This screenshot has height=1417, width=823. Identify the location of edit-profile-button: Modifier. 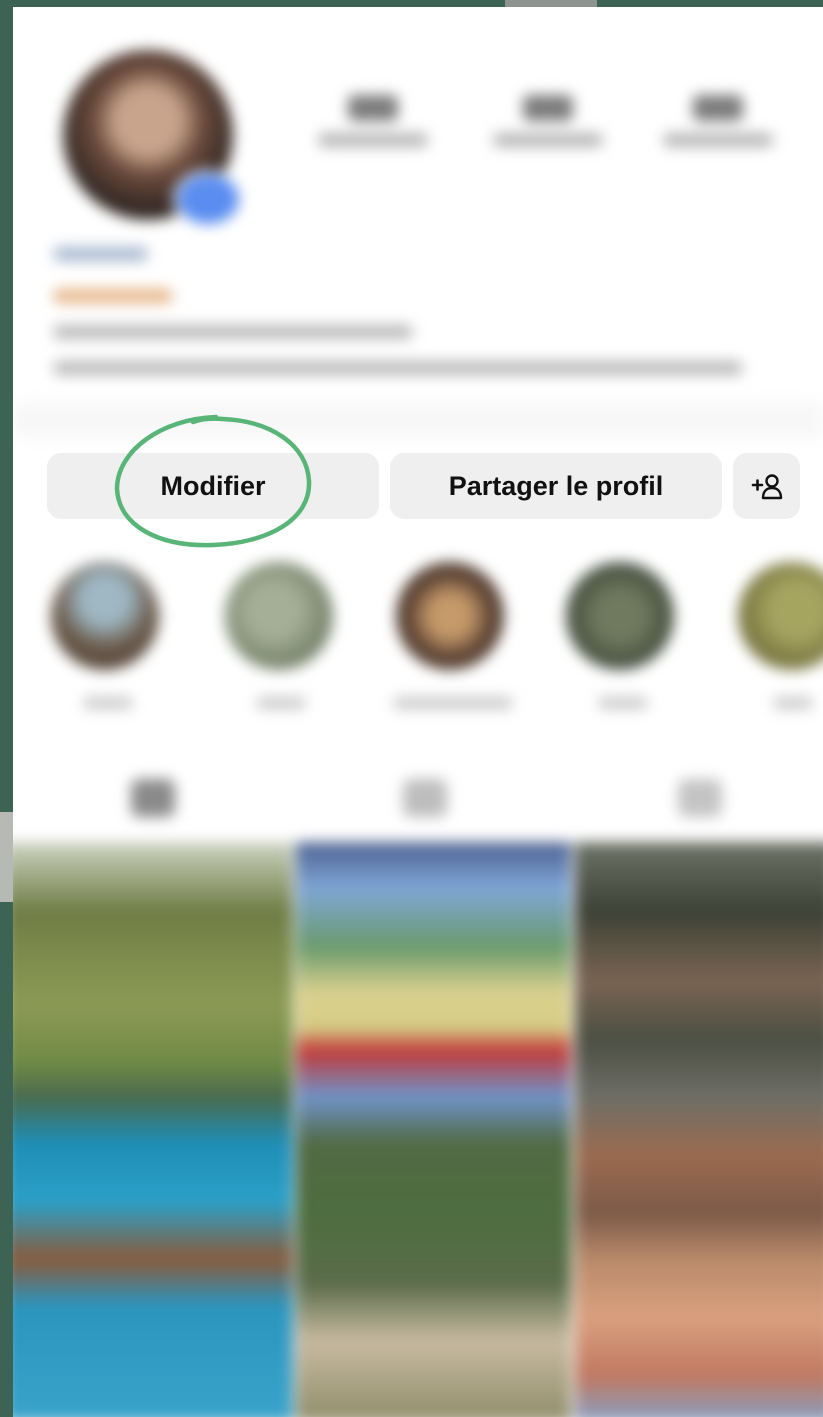
(213, 486).